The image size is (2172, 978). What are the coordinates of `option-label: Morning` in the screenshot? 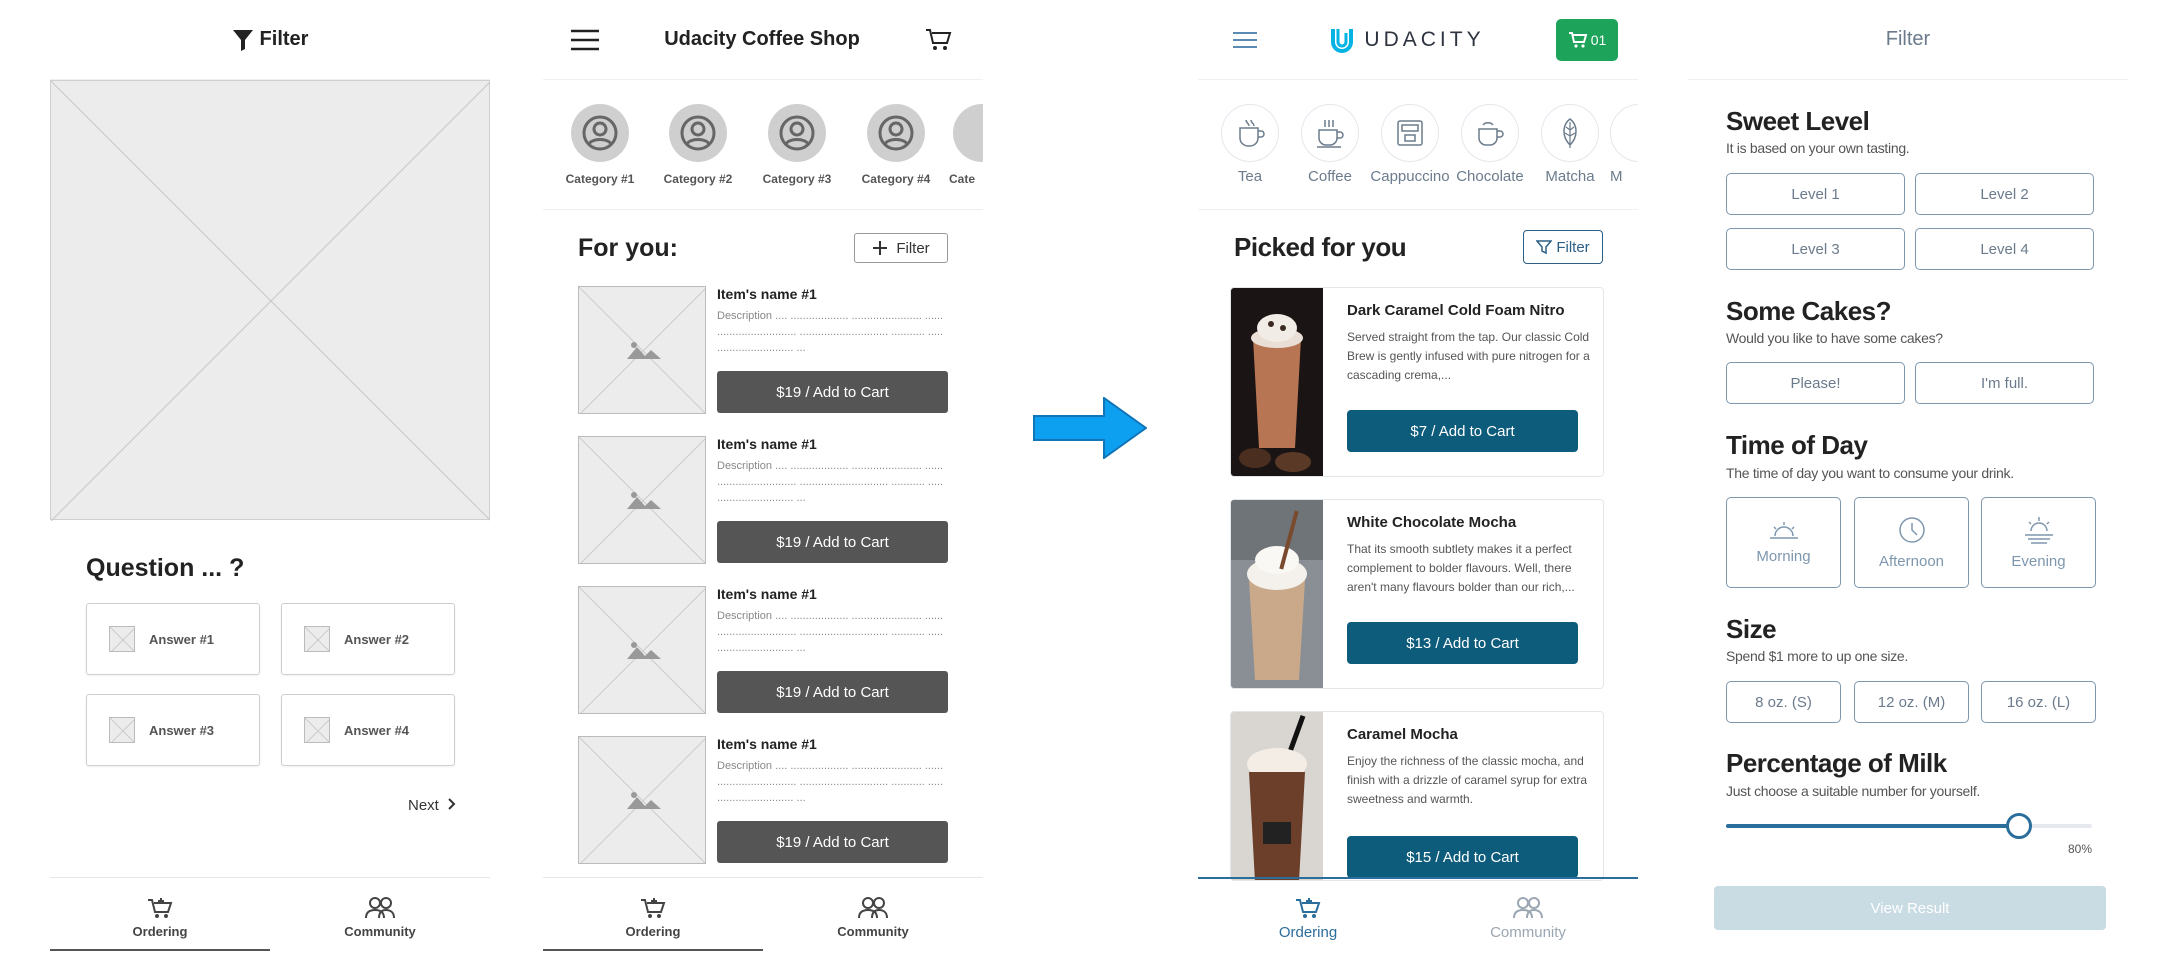 It's located at (1783, 556).